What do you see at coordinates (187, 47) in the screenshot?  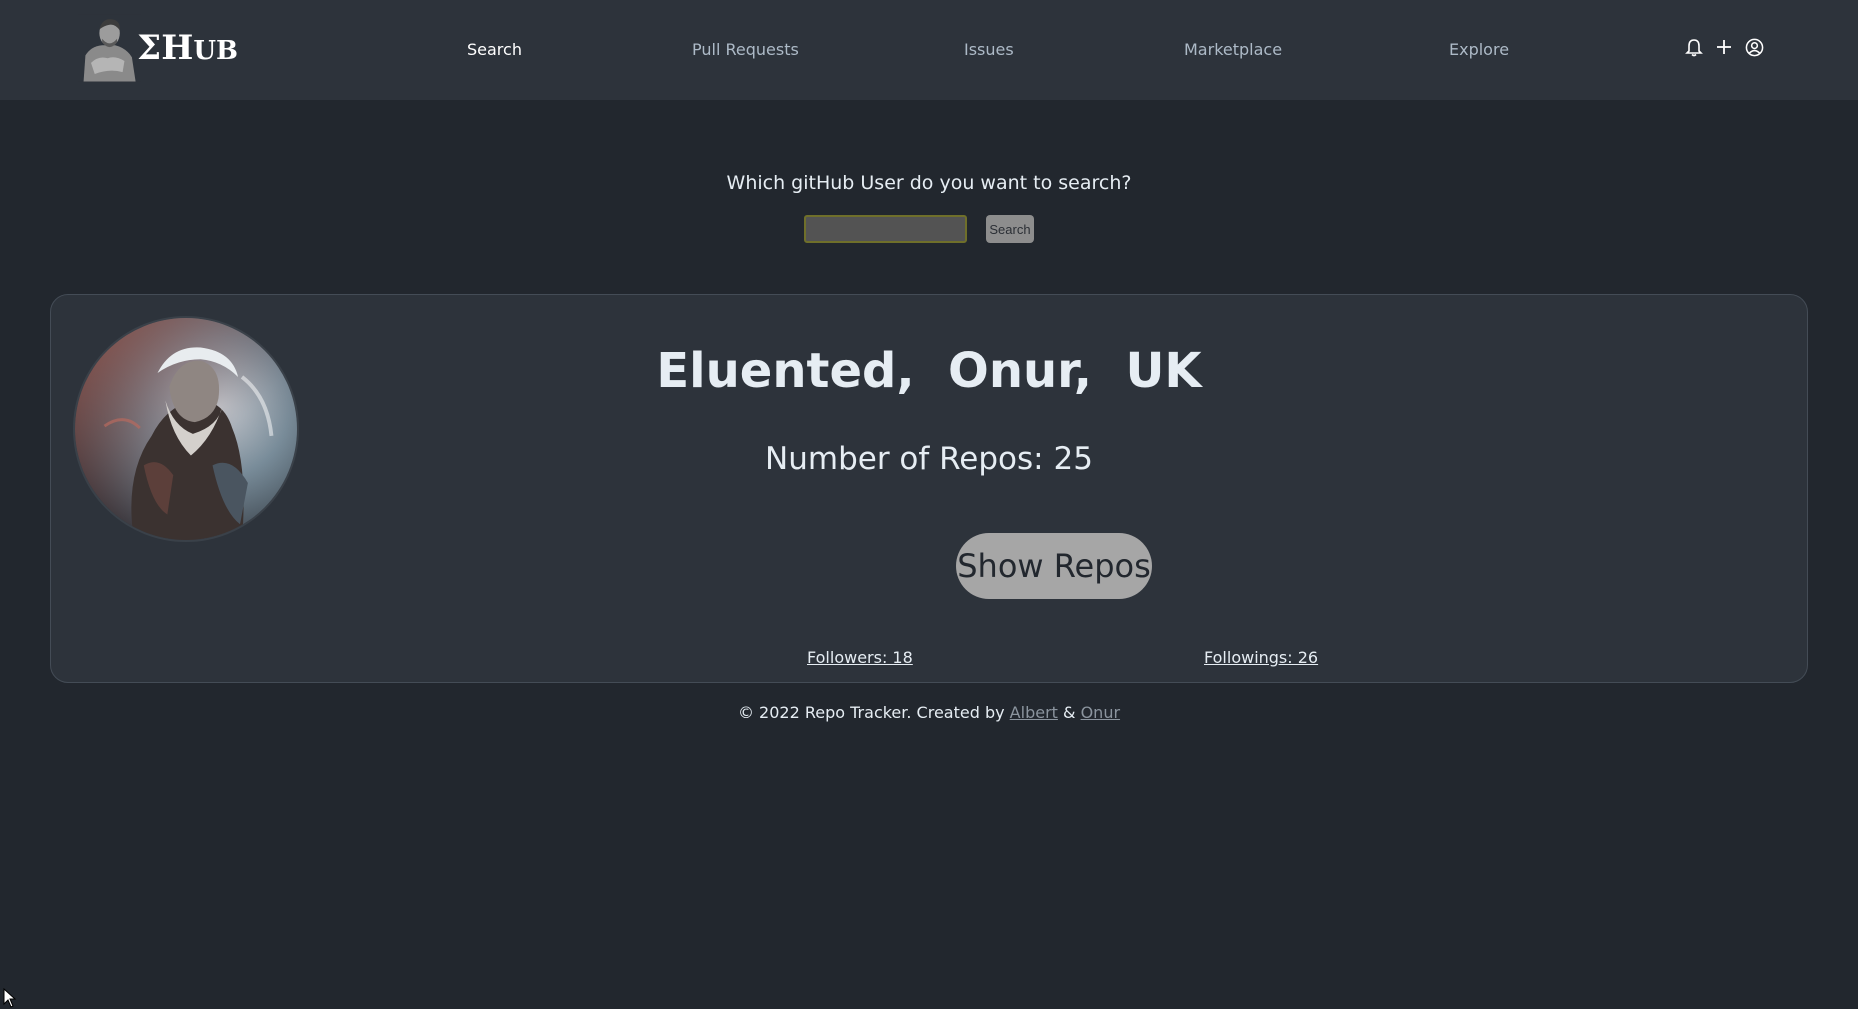 I see `brand-text: ΣHUB` at bounding box center [187, 47].